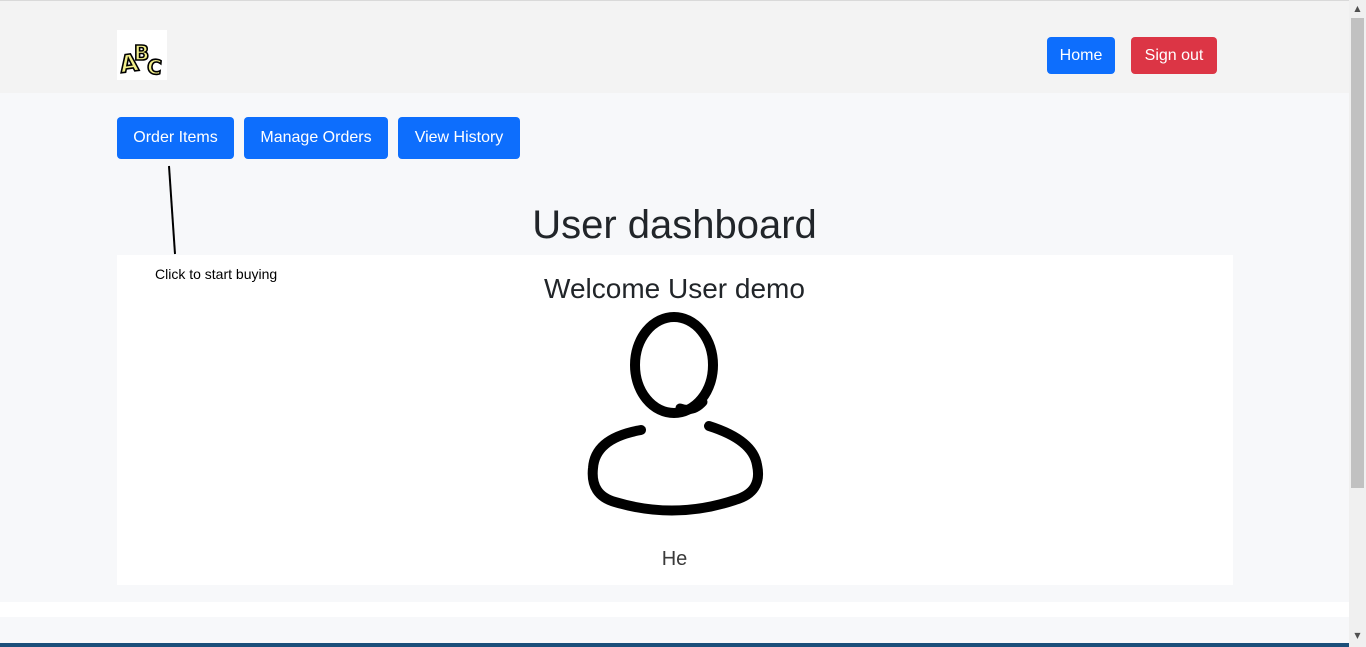 The width and height of the screenshot is (1366, 647). What do you see at coordinates (459, 138) in the screenshot?
I see `view-history-button: View History` at bounding box center [459, 138].